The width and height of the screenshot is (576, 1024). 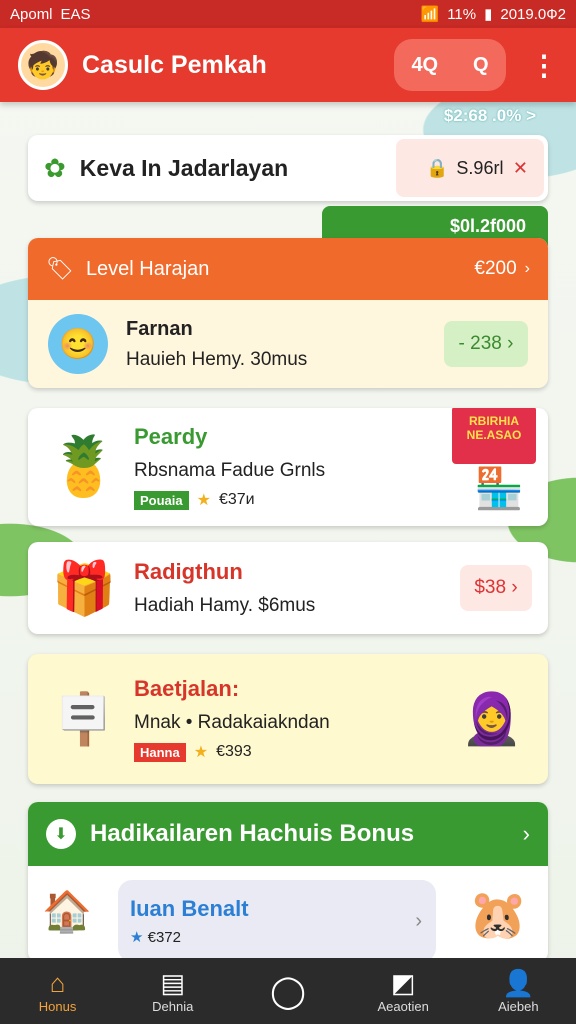 What do you see at coordinates (494, 436) in the screenshot?
I see `promo-badge: RBIRHIA NE.ASAO` at bounding box center [494, 436].